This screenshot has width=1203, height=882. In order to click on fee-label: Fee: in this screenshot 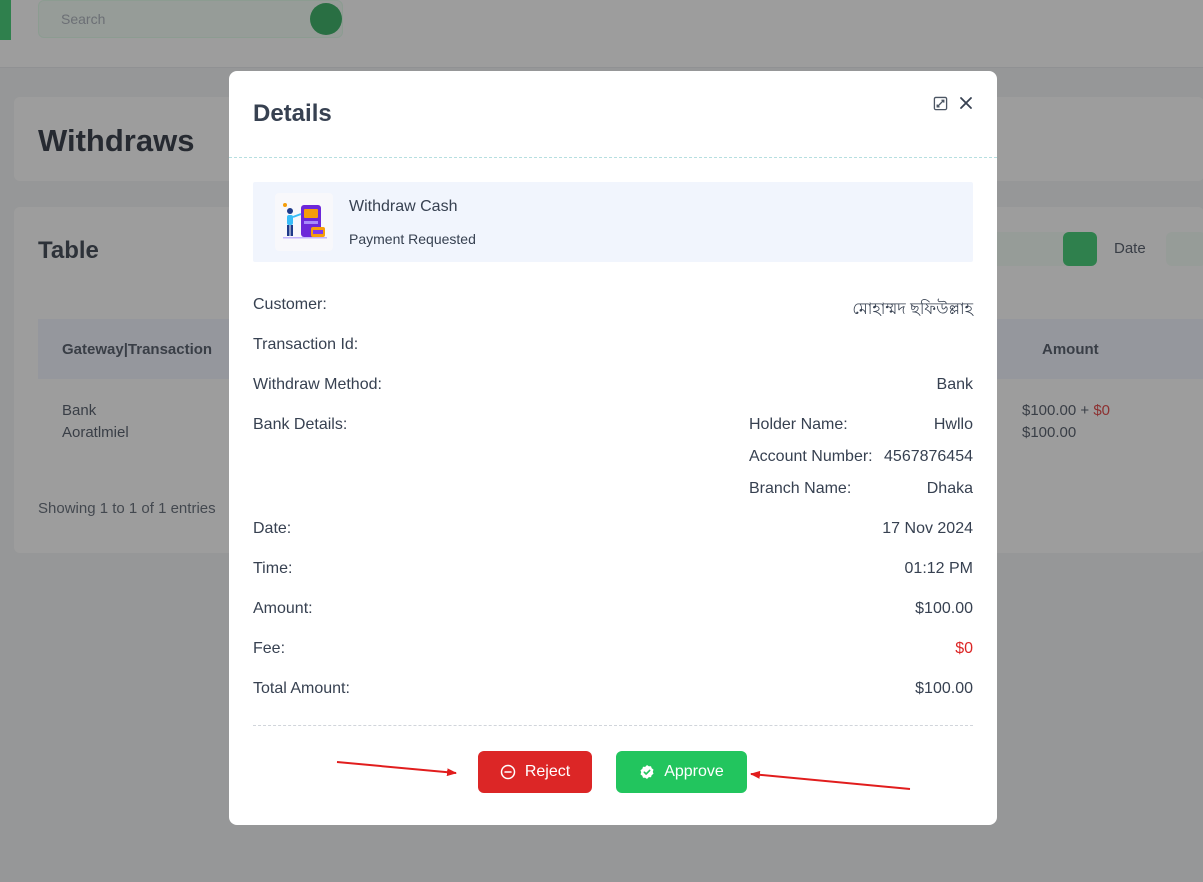, I will do `click(269, 648)`.